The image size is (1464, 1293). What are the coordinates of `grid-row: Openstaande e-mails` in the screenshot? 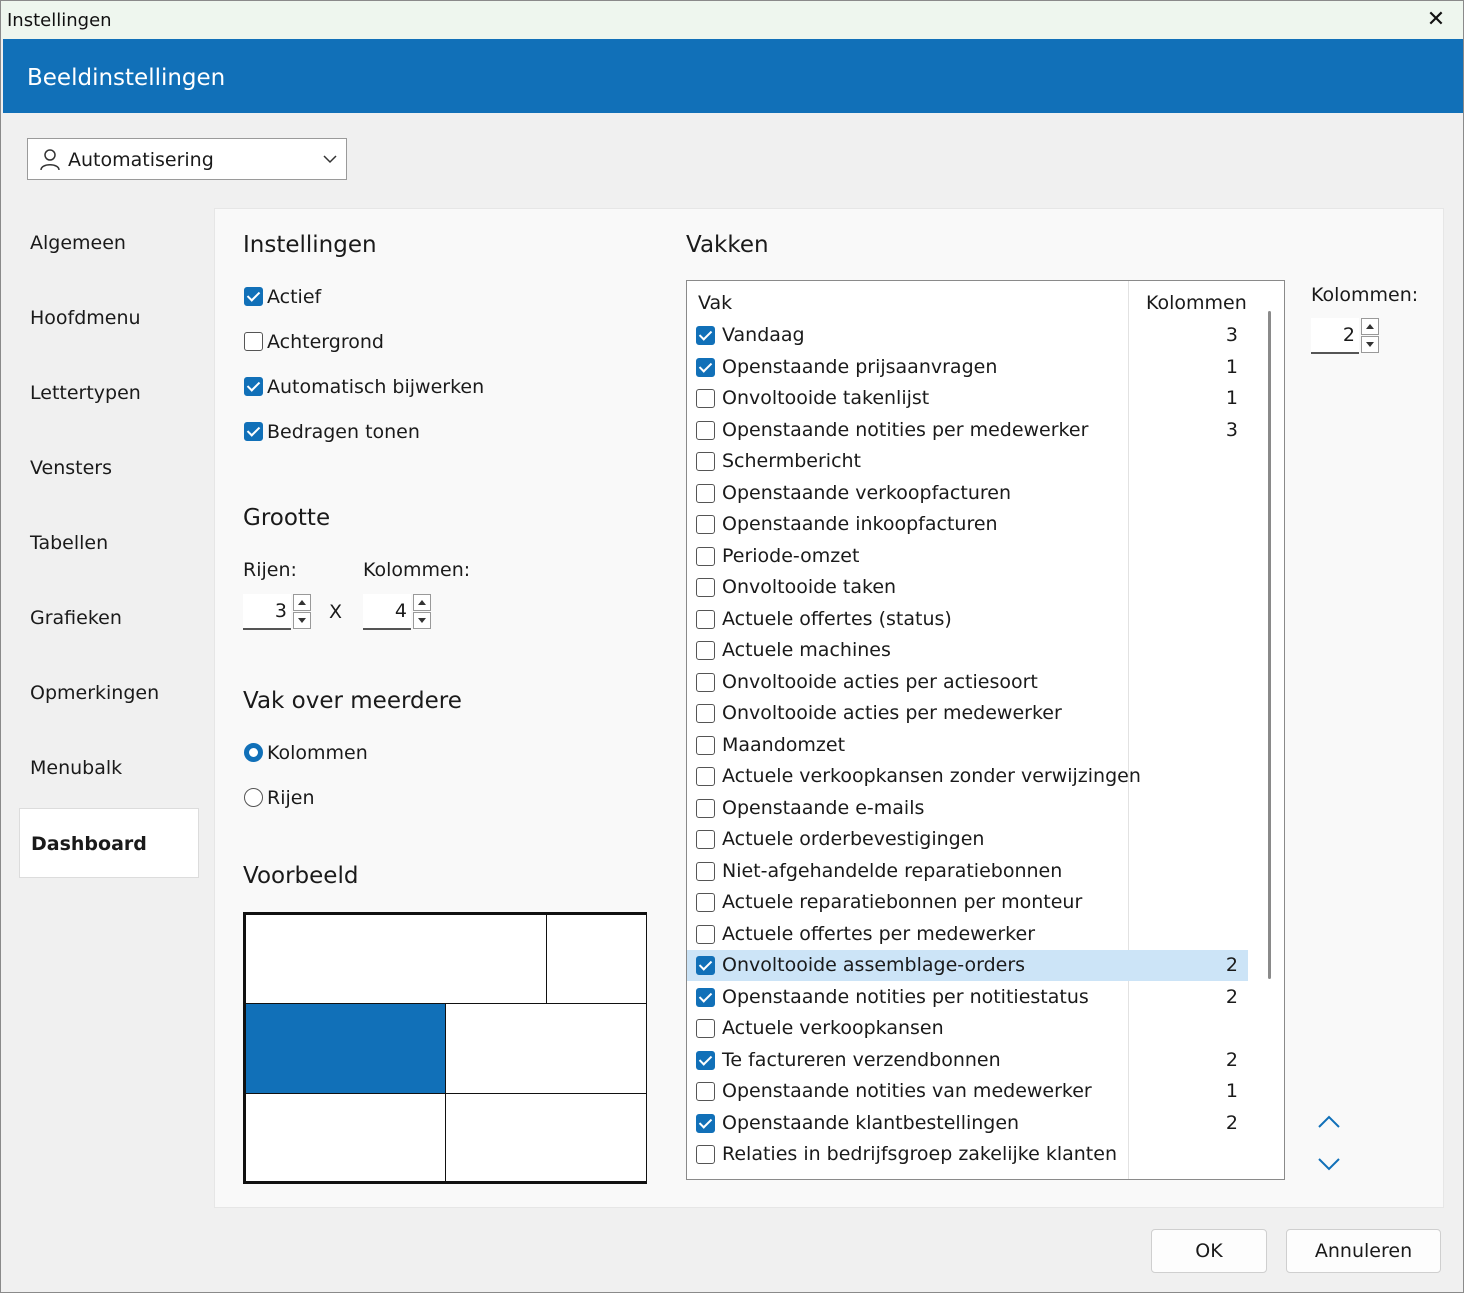 It's located at (967, 808).